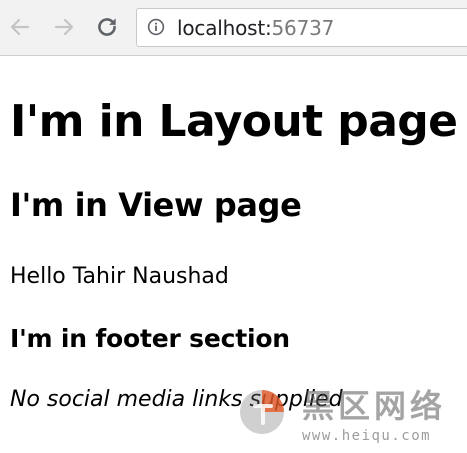 The height and width of the screenshot is (453, 467). I want to click on url-port: 56737, so click(303, 28).